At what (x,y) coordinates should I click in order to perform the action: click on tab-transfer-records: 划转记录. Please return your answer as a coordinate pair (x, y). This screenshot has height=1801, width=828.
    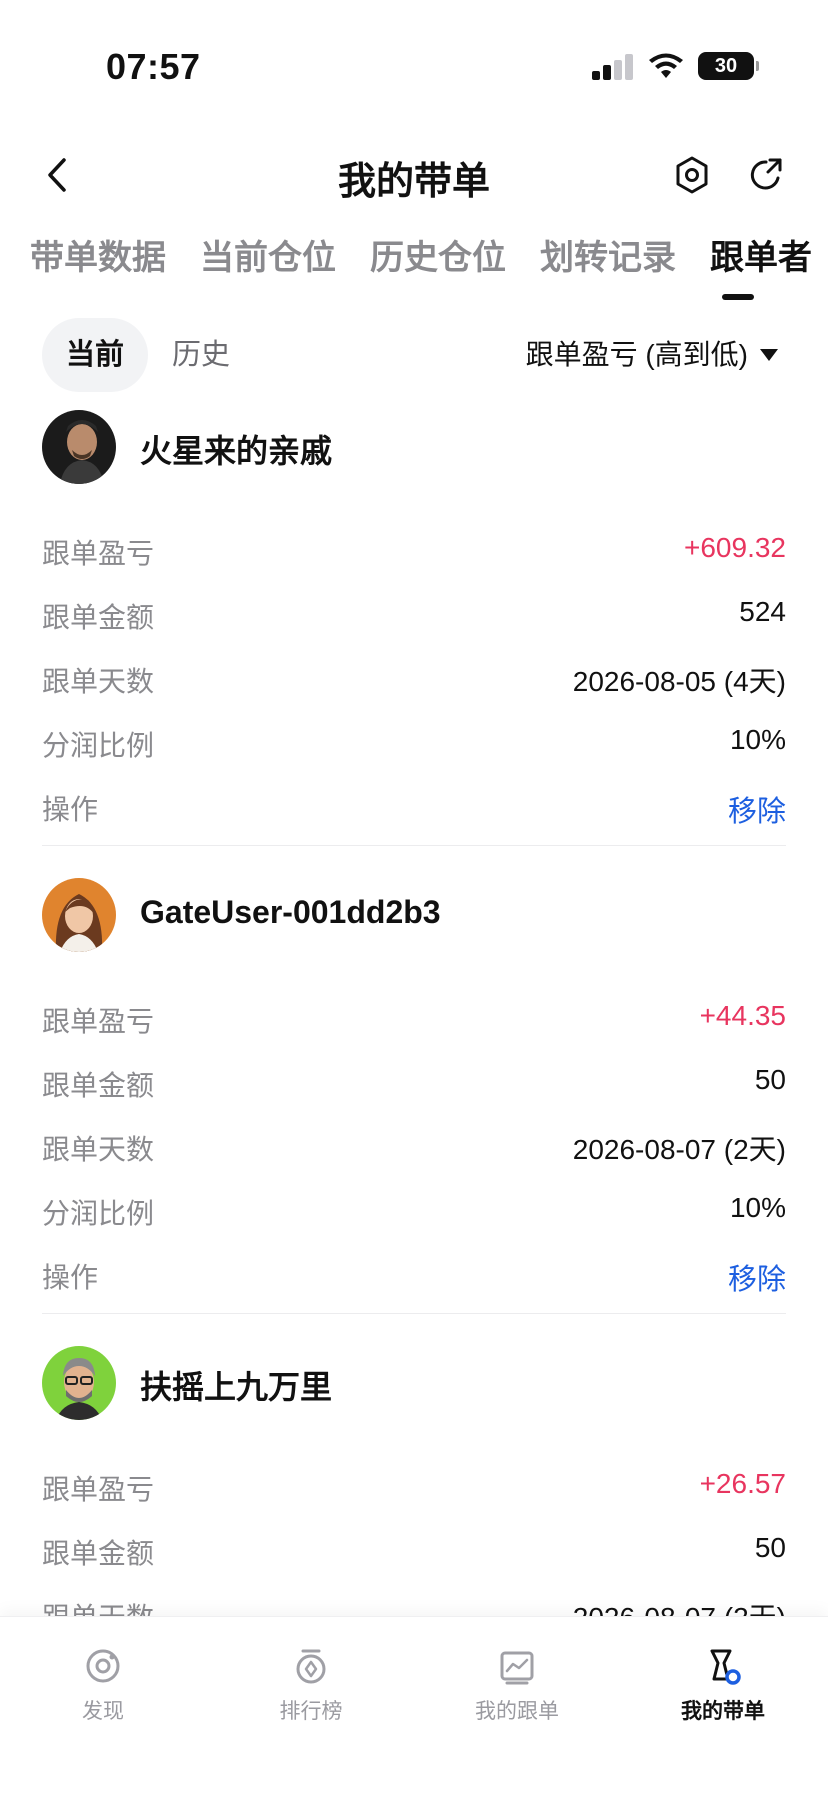
    Looking at the image, I should click on (625, 258).